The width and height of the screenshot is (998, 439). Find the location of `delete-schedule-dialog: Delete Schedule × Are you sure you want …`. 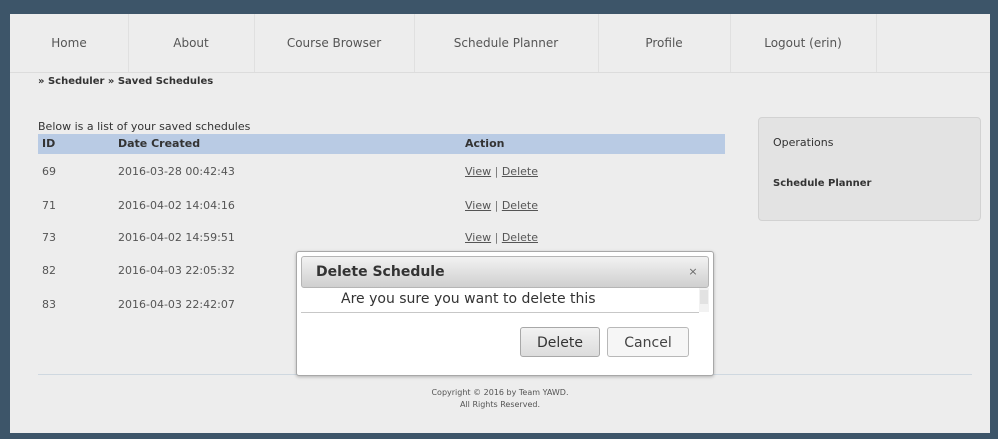

delete-schedule-dialog: Delete Schedule × Are you sure you want … is located at coordinates (505, 313).